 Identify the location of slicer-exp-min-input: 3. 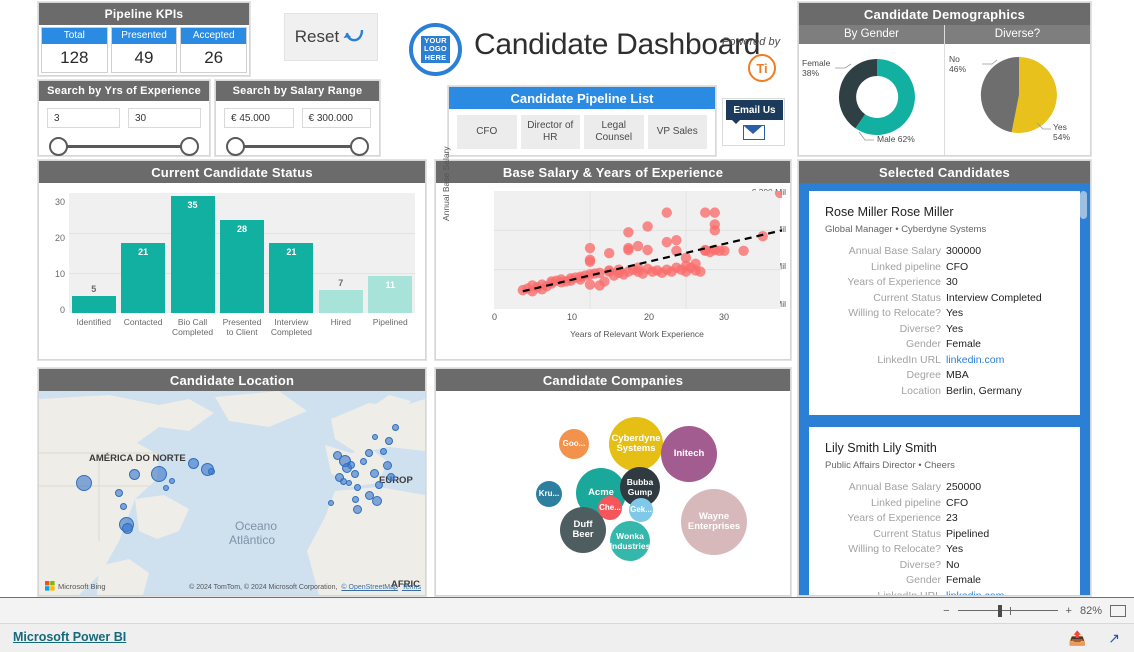
(83, 118).